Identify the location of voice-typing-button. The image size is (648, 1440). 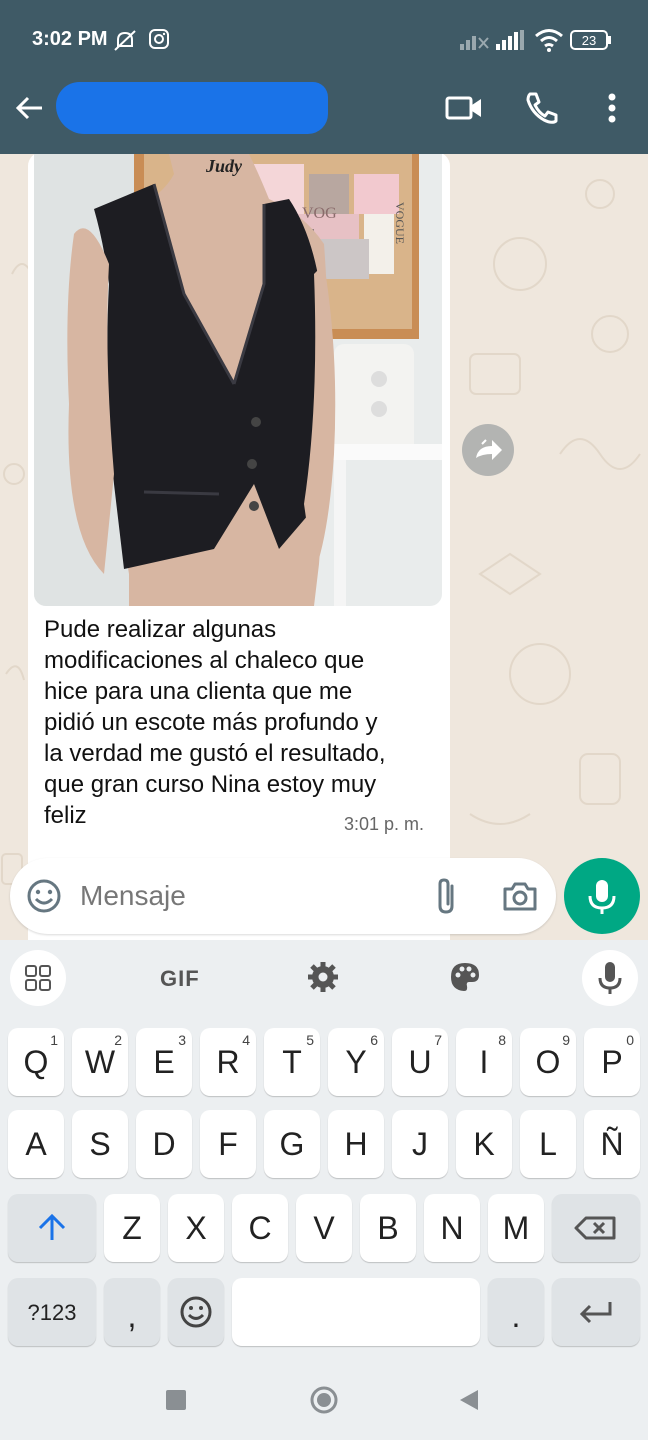
(610, 978).